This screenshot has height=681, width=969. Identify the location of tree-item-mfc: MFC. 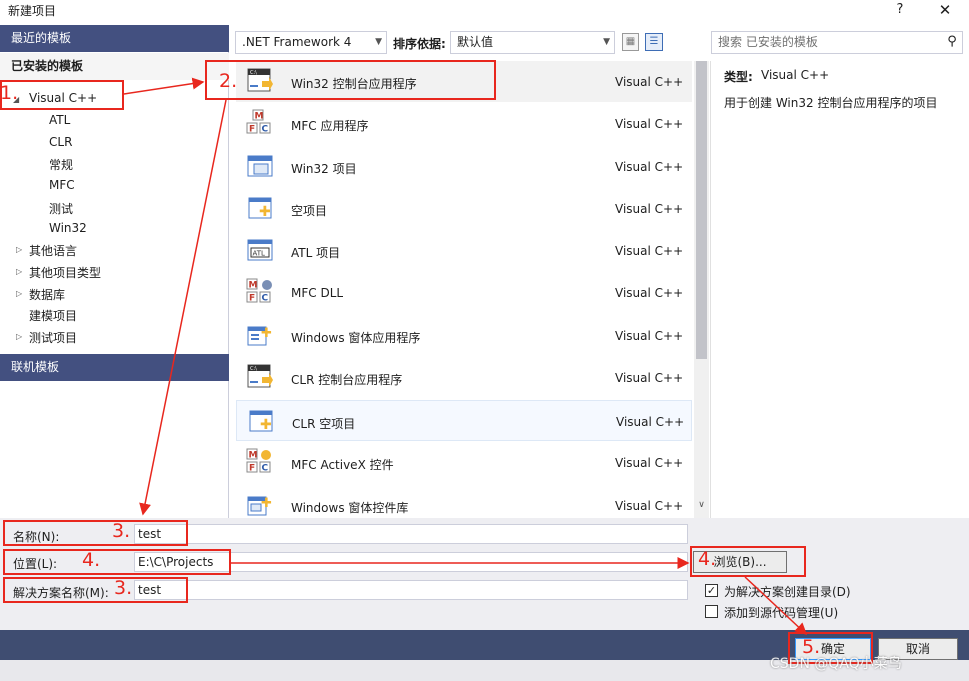
(62, 185).